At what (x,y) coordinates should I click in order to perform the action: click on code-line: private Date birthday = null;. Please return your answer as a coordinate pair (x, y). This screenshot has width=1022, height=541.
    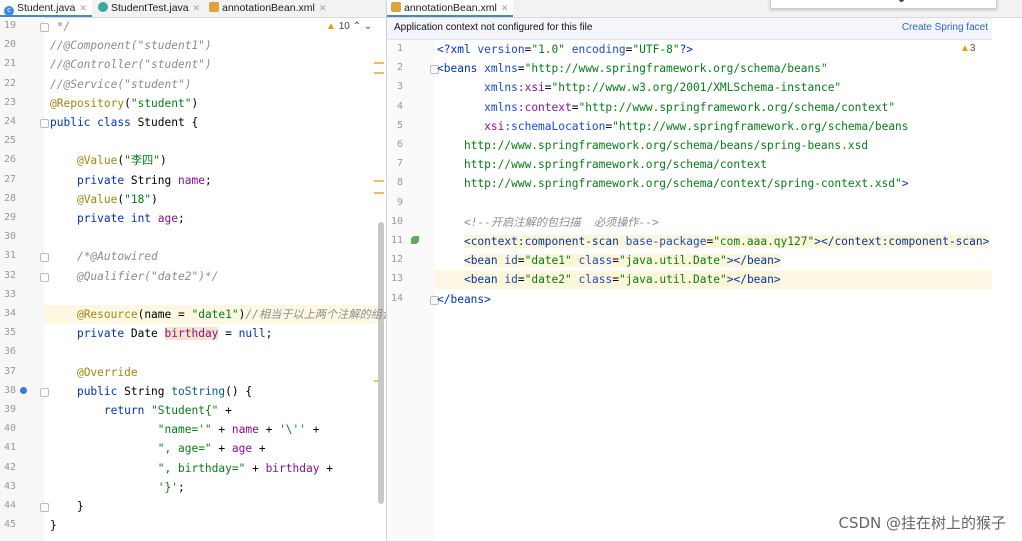
    Looking at the image, I should click on (161, 333).